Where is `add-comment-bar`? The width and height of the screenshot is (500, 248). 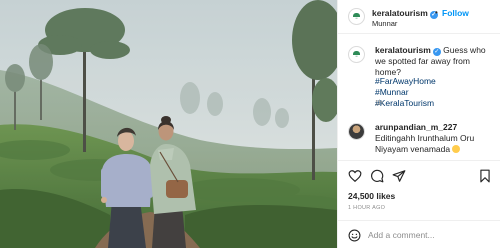
add-comment-bar is located at coordinates (419, 234).